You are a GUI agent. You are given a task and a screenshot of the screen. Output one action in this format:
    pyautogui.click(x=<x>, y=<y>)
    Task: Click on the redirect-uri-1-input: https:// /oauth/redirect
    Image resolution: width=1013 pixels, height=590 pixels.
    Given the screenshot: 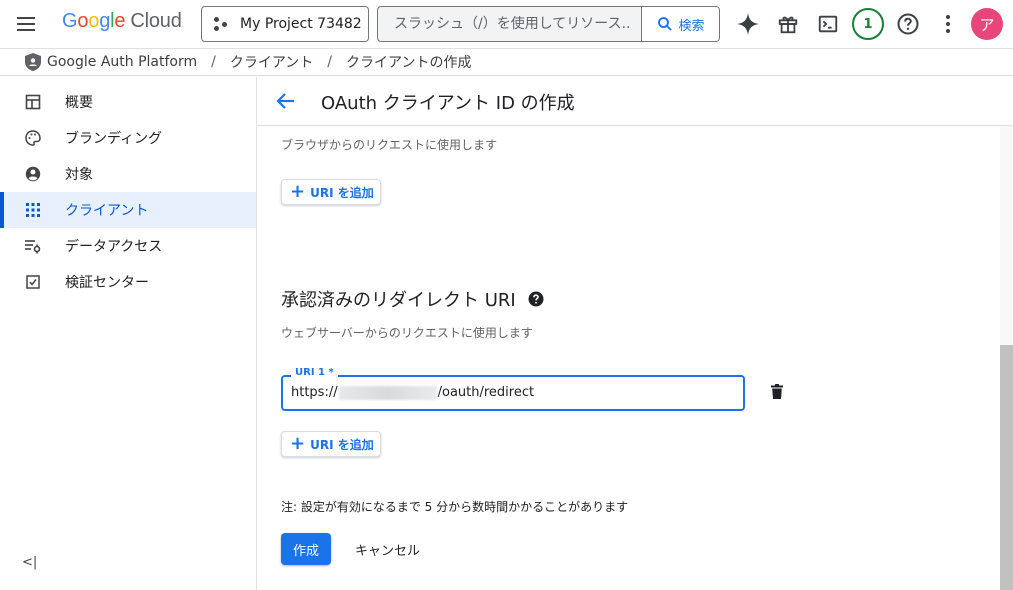 What is the action you would take?
    pyautogui.click(x=412, y=392)
    